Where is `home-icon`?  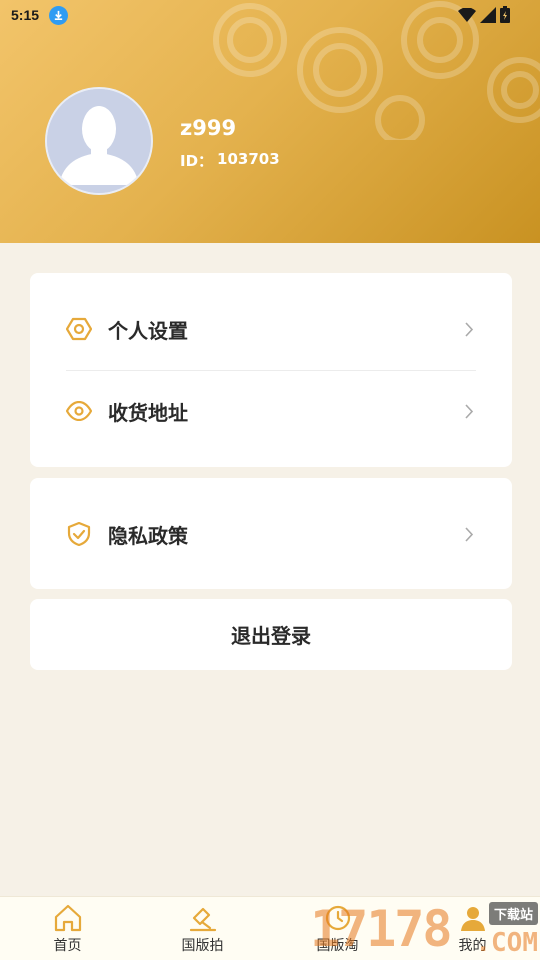
home-icon is located at coordinates (68, 918).